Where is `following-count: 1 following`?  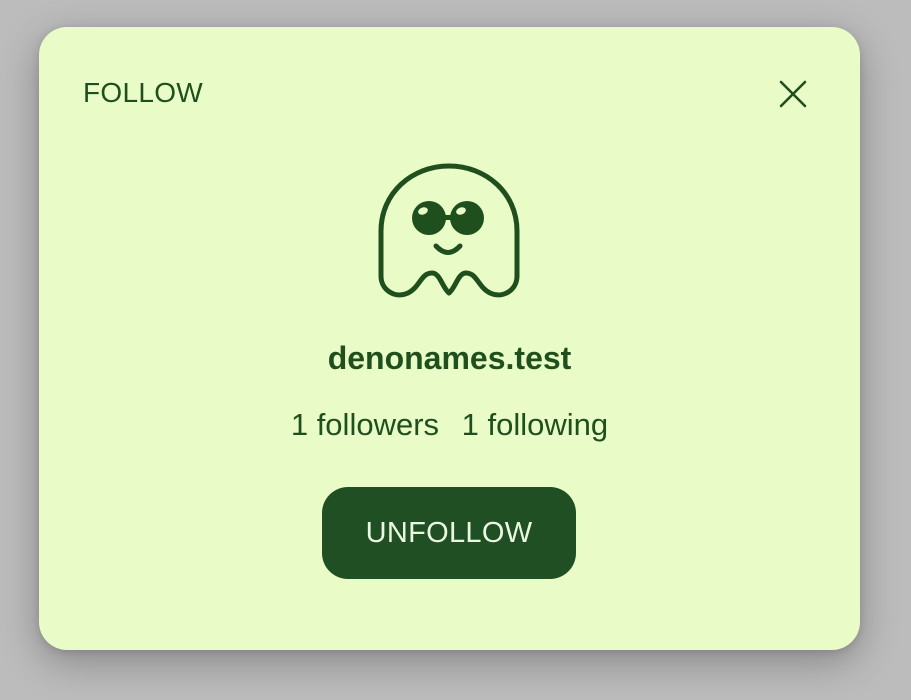
following-count: 1 following is located at coordinates (535, 424).